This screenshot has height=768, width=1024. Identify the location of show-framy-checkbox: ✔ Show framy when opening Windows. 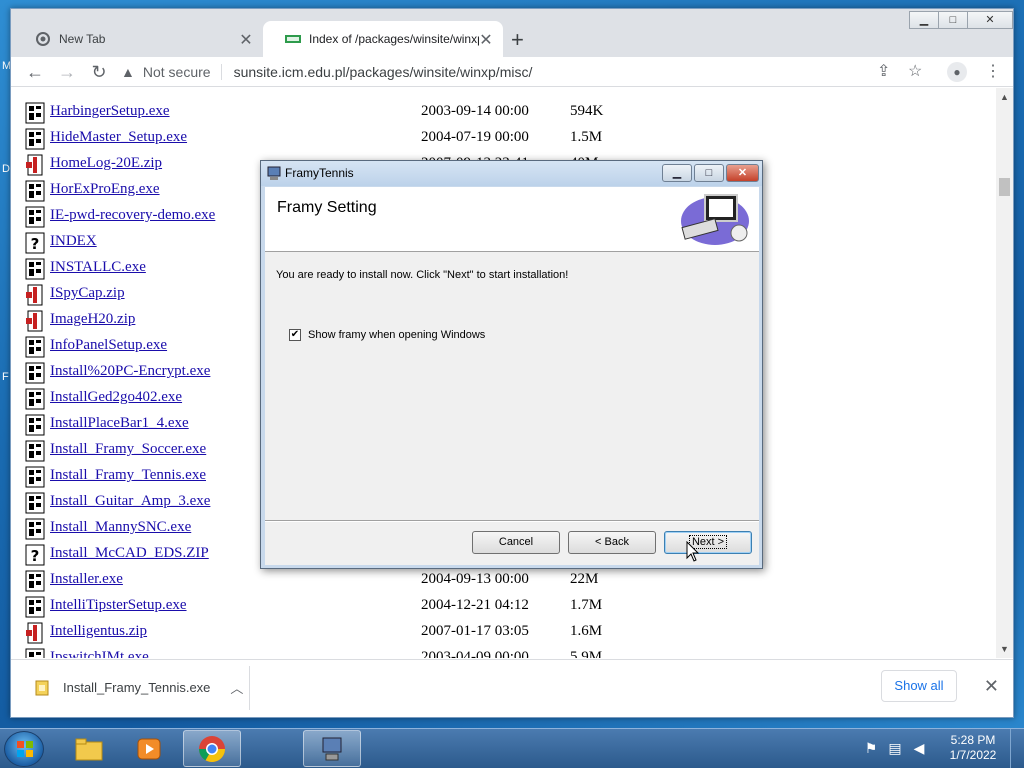
(387, 335).